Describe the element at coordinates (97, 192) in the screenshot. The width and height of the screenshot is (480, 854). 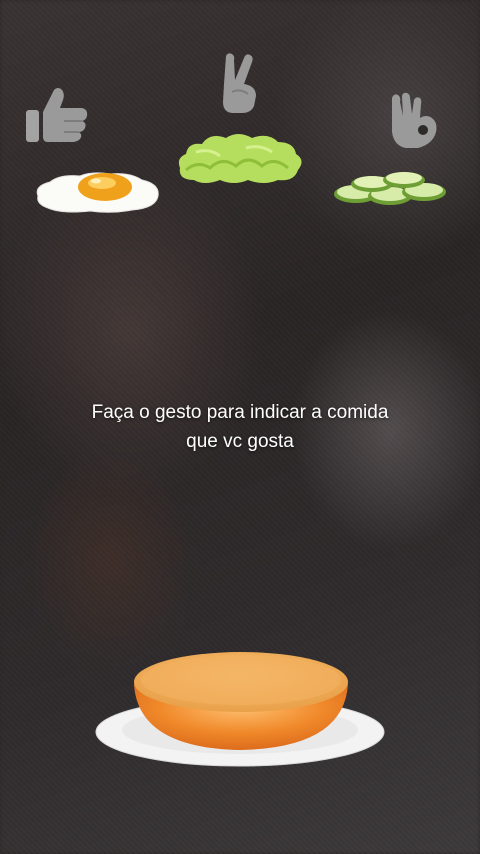
I see `fried-egg-icon` at that location.